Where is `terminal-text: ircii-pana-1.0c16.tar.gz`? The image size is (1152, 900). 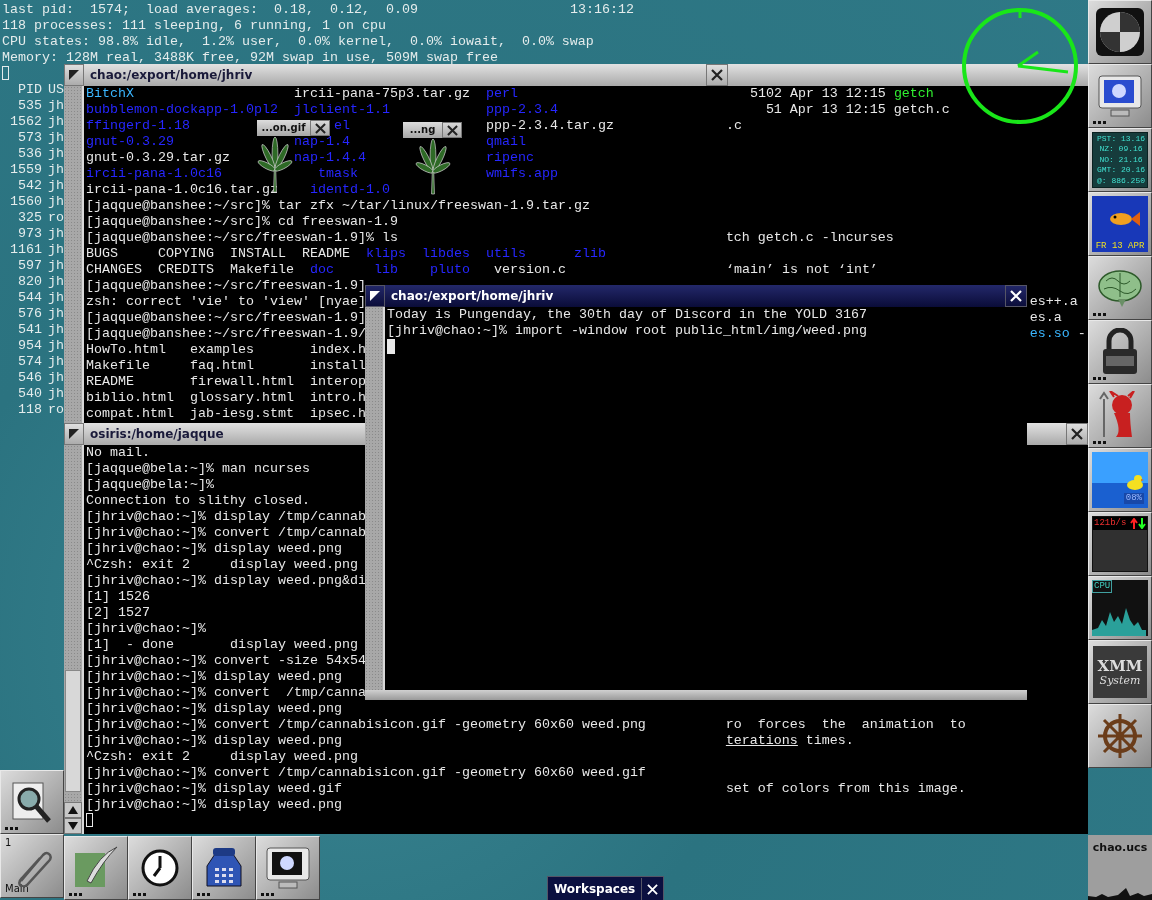
terminal-text: ircii-pana-1.0c16.tar.gz is located at coordinates (182, 189).